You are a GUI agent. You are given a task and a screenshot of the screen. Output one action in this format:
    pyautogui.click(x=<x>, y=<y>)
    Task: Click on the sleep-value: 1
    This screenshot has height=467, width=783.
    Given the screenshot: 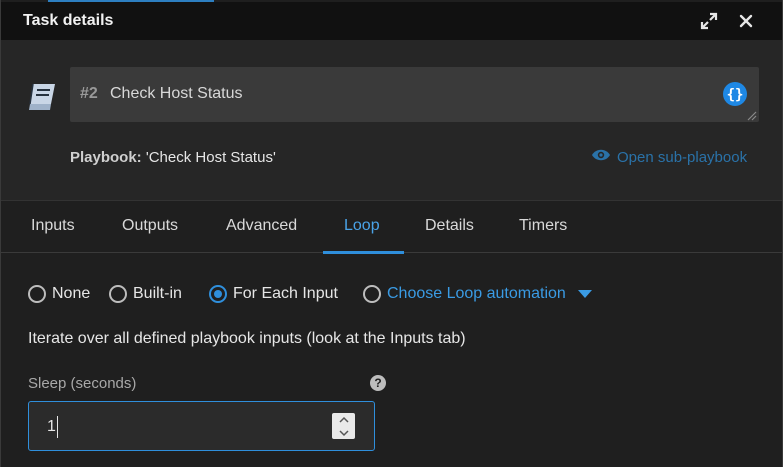 What is the action you would take?
    pyautogui.click(x=51, y=426)
    